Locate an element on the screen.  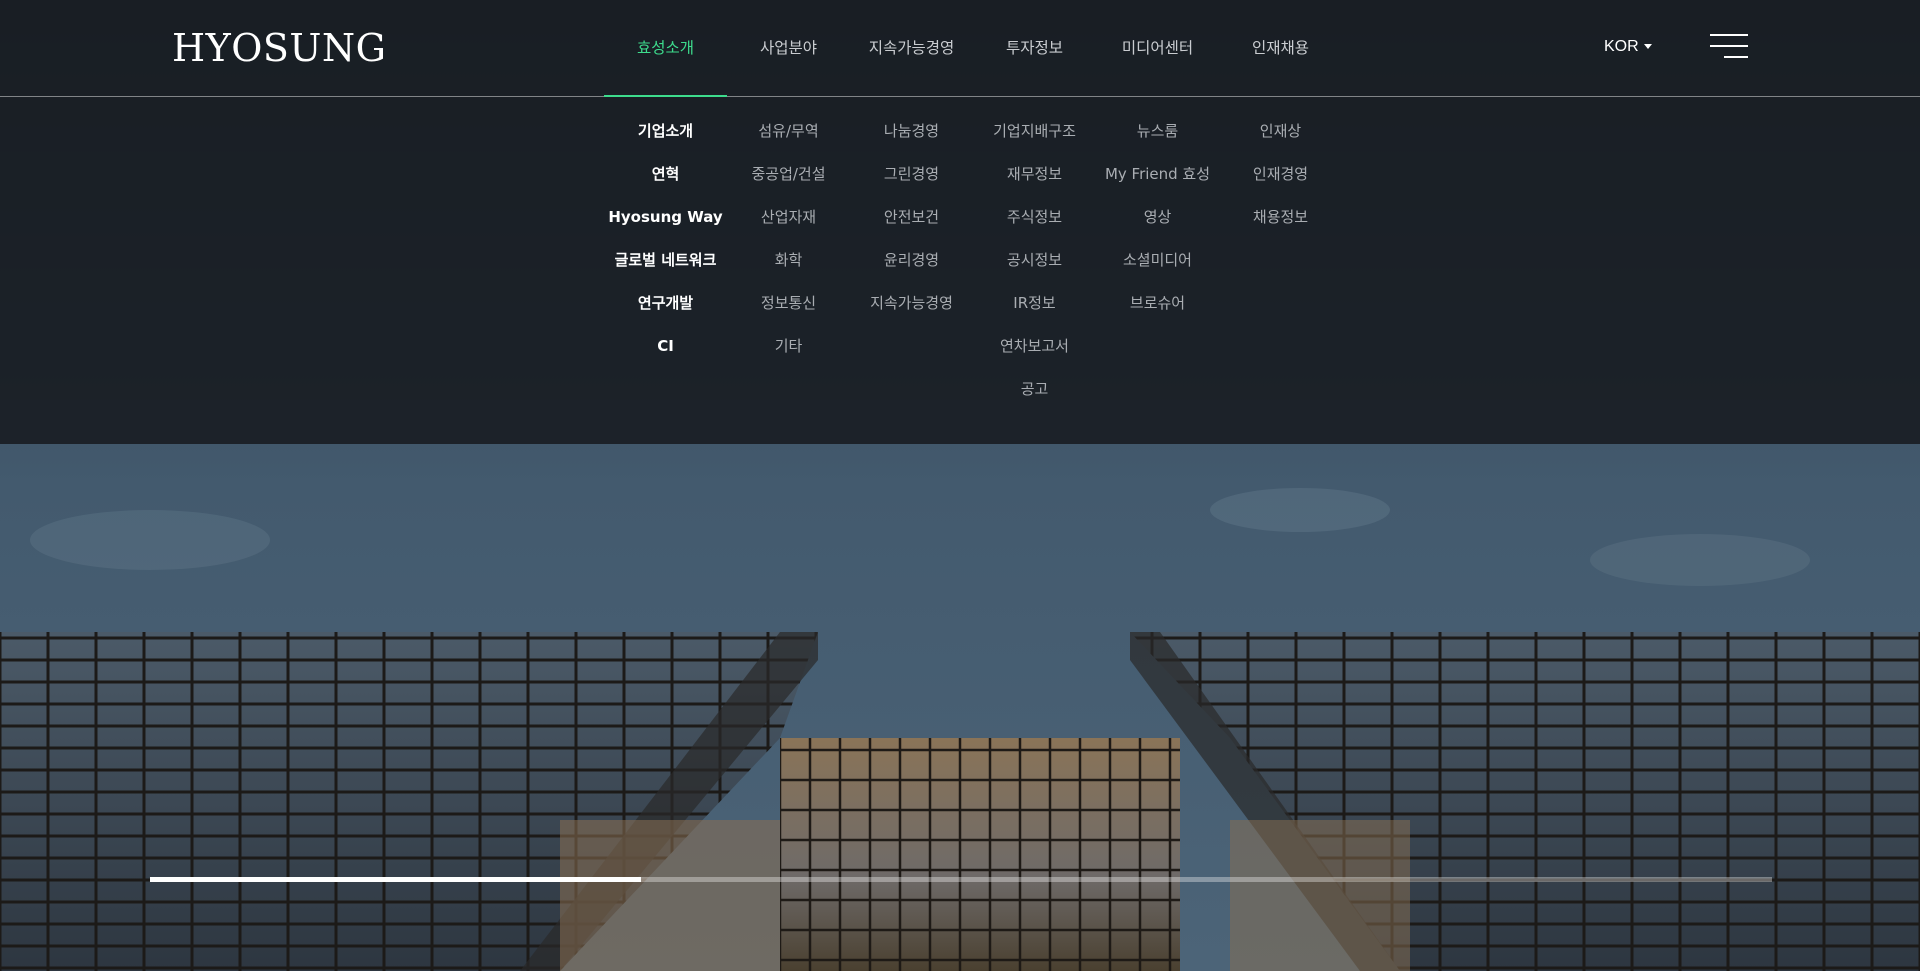
caret-down-icon is located at coordinates (1647, 47).